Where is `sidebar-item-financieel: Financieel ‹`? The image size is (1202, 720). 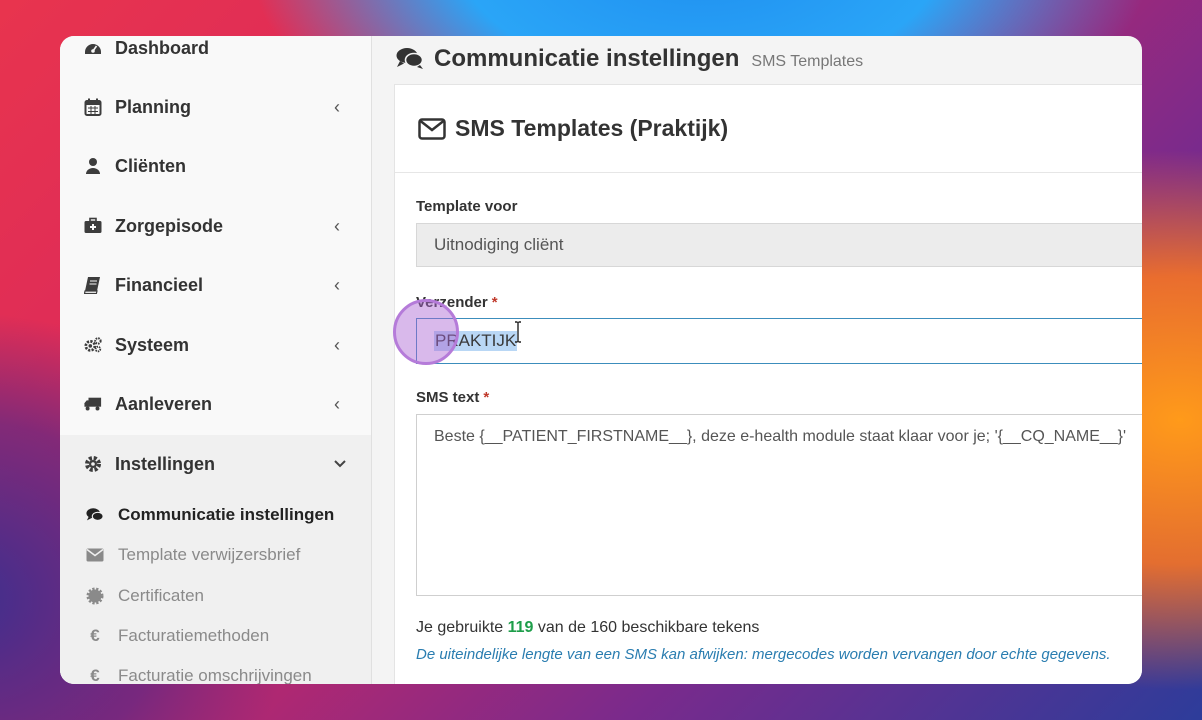
sidebar-item-financieel: Financieel ‹ is located at coordinates (215, 285).